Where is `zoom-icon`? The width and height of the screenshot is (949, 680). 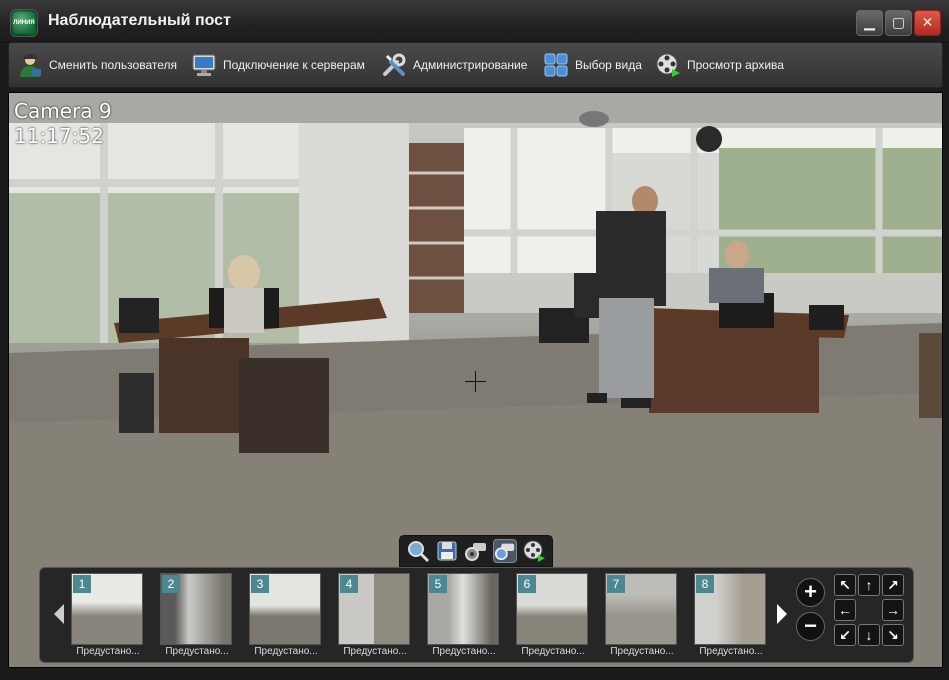 zoom-icon is located at coordinates (419, 552).